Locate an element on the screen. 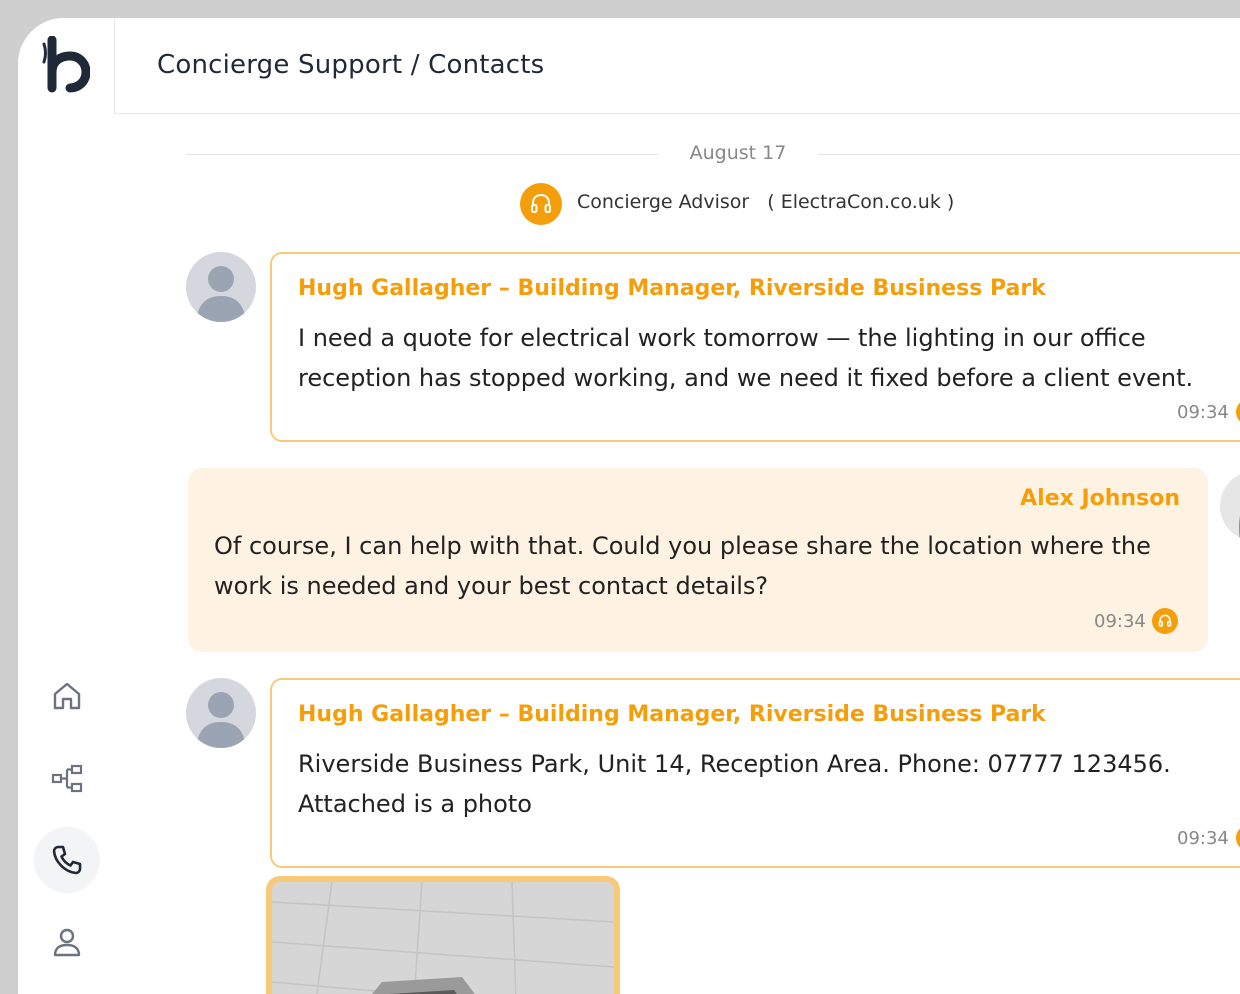  agent-avatar is located at coordinates (1230, 506).